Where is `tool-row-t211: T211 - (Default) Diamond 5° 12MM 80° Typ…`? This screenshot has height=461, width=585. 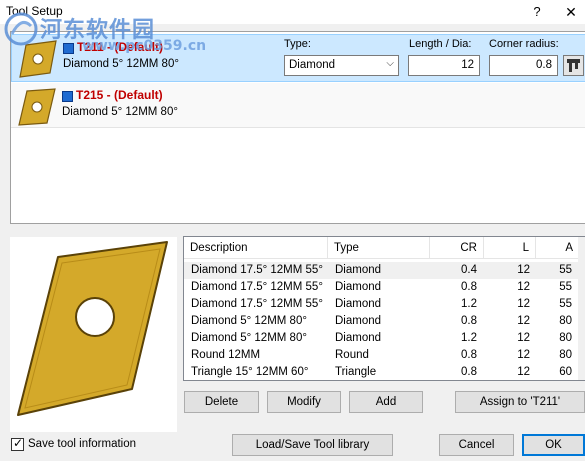 tool-row-t211: T211 - (Default) Diamond 5° 12MM 80° Typ… is located at coordinates (298, 58).